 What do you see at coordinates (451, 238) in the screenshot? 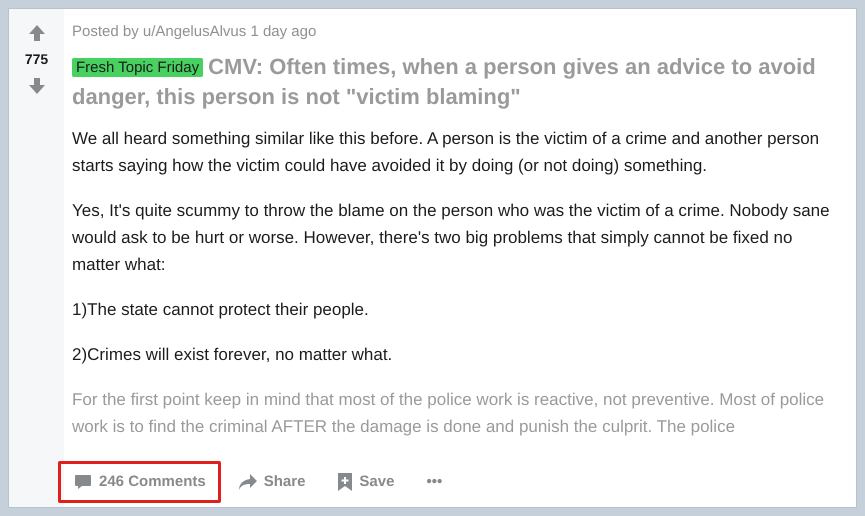
I see `body-paragraph: Yes, It's quite scummy to throw the blame on the person who was the victim of a crime. Nobody sane would ask to be hurt or worse. However, there's two big problems that simply cannot be fixed no matter what:` at bounding box center [451, 238].